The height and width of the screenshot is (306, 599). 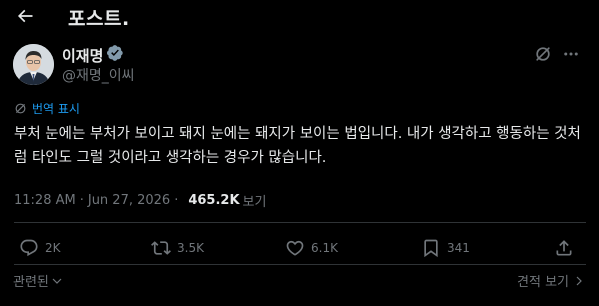 I want to click on author-name: 이재명, so click(x=82, y=55).